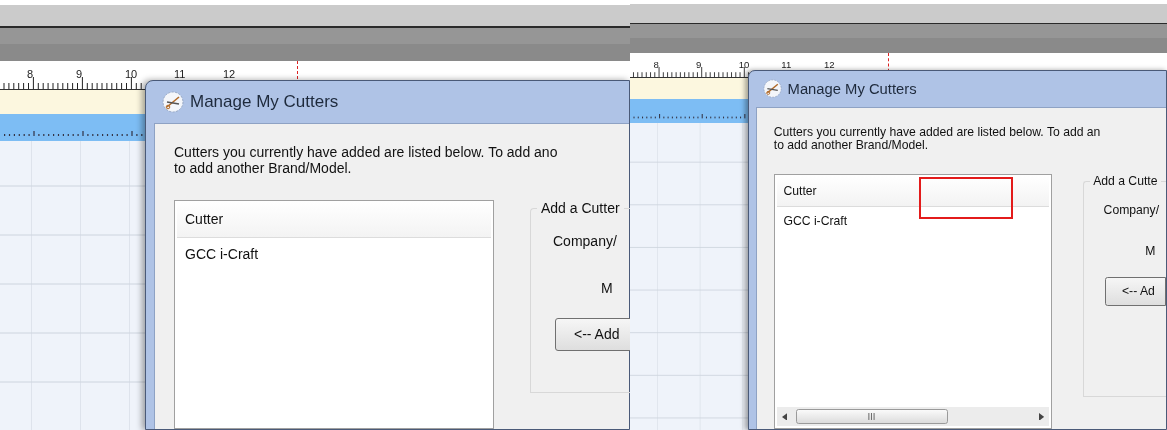 The height and width of the screenshot is (430, 1167). I want to click on horizontal-scrollbar, so click(913, 416).